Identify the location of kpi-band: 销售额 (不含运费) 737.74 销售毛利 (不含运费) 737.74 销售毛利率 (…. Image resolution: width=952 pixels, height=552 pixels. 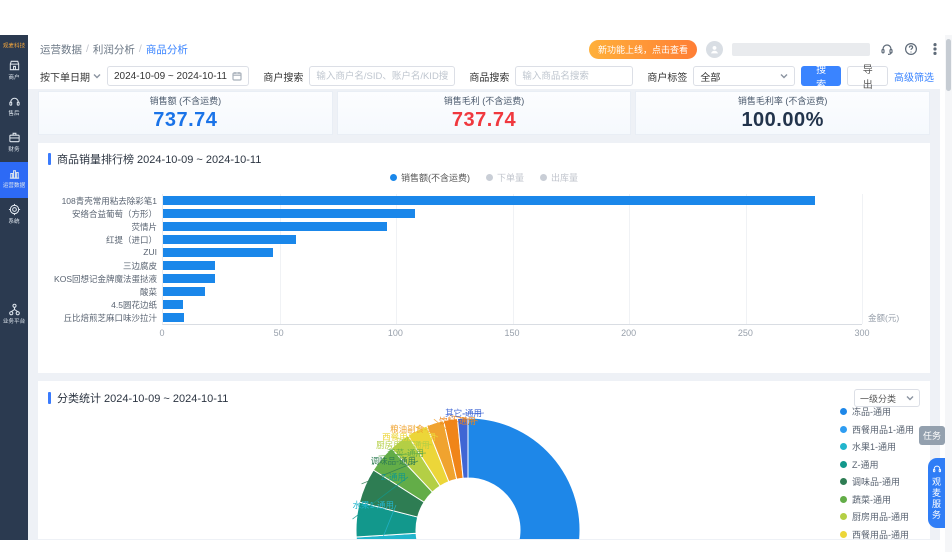
(484, 113).